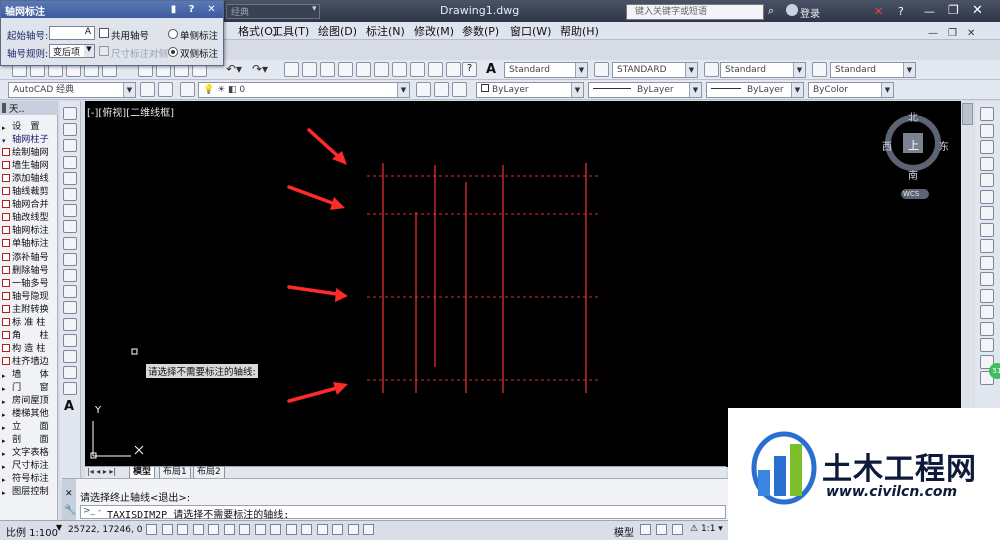  What do you see at coordinates (441, 89) in the screenshot?
I see `layer-previous-icon` at bounding box center [441, 89].